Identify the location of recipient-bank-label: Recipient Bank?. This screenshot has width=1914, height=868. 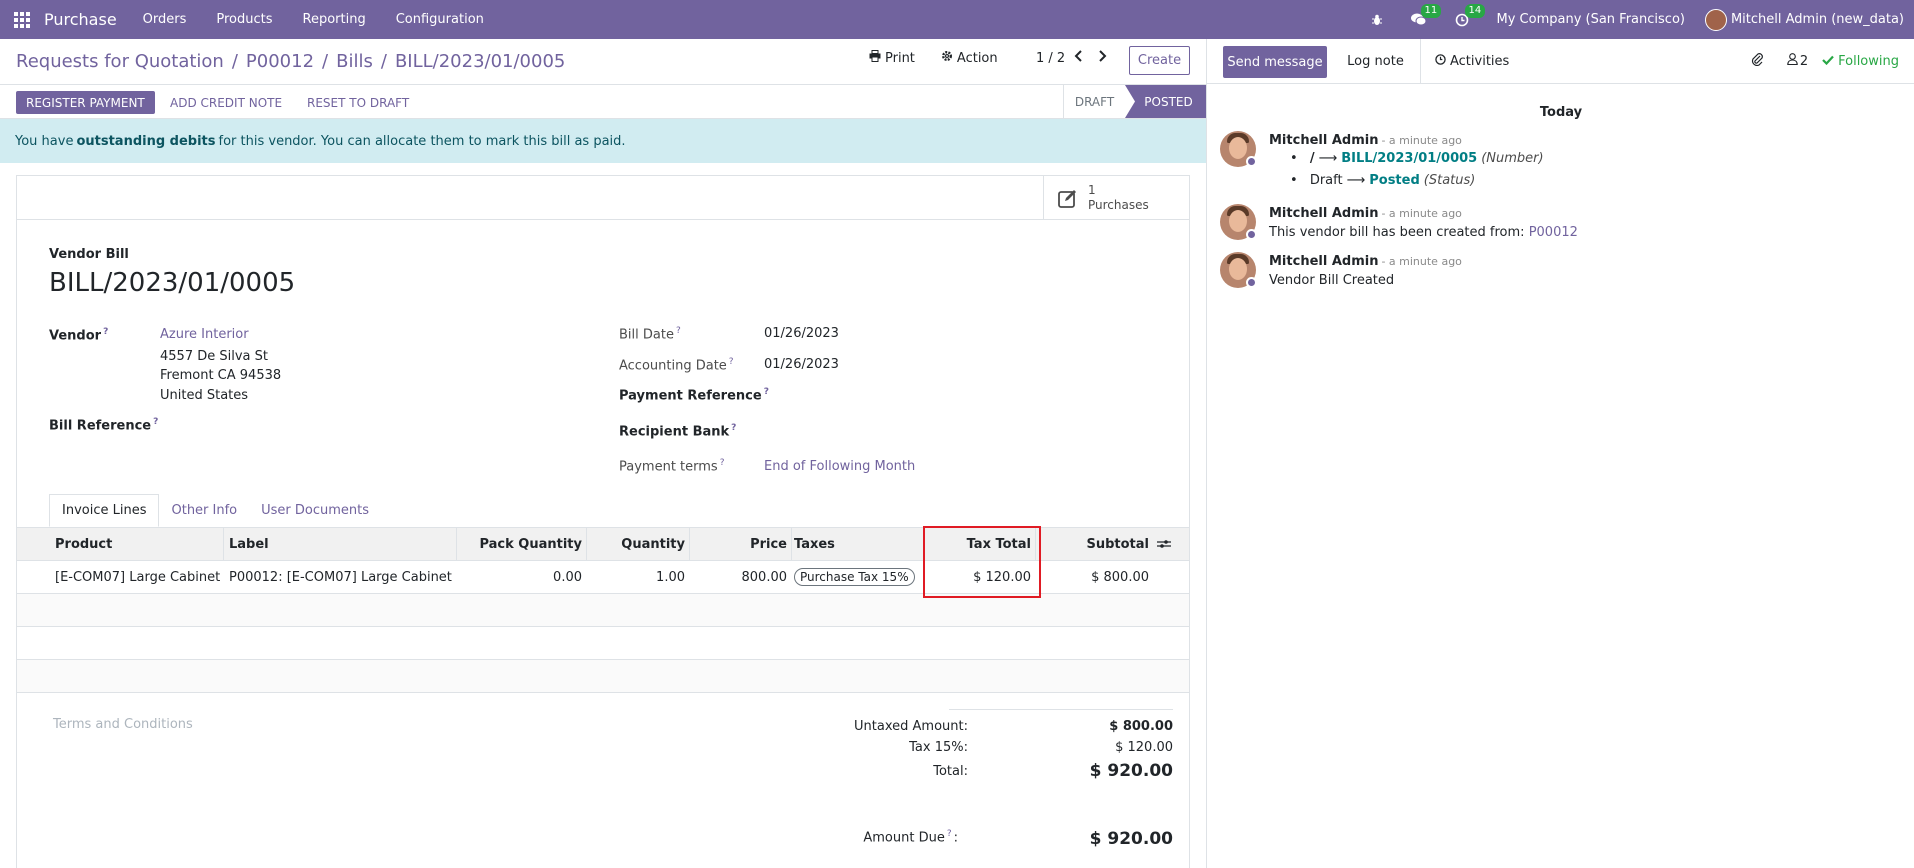
(678, 431).